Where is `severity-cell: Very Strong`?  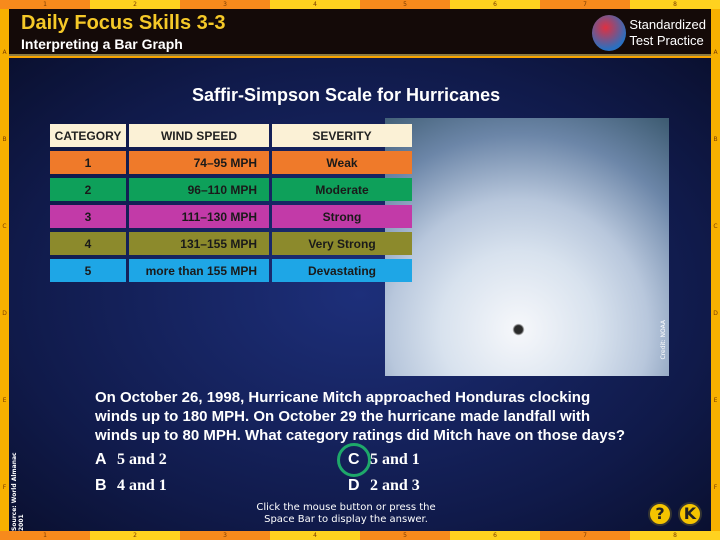 severity-cell: Very Strong is located at coordinates (342, 243).